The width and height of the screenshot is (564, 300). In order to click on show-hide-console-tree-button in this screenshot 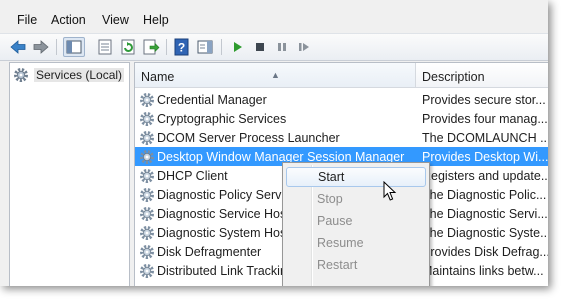, I will do `click(74, 47)`.